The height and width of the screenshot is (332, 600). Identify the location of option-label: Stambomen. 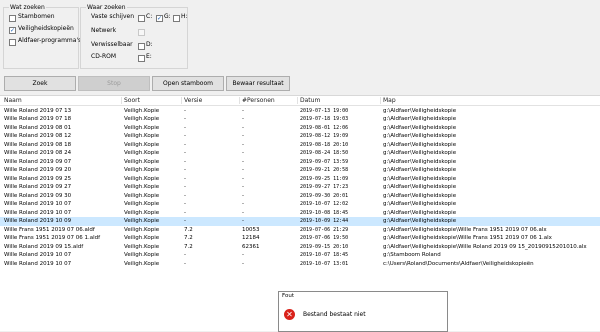
(36, 16).